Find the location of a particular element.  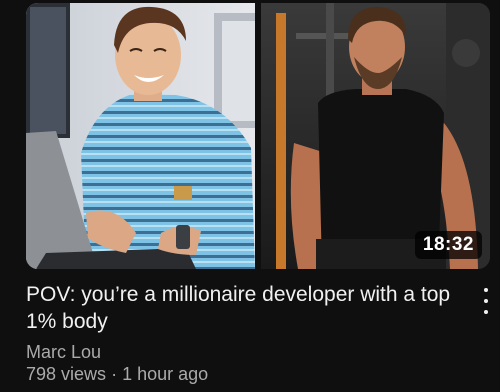

video-meta: 798 views · 1 hour ago is located at coordinates (117, 374).